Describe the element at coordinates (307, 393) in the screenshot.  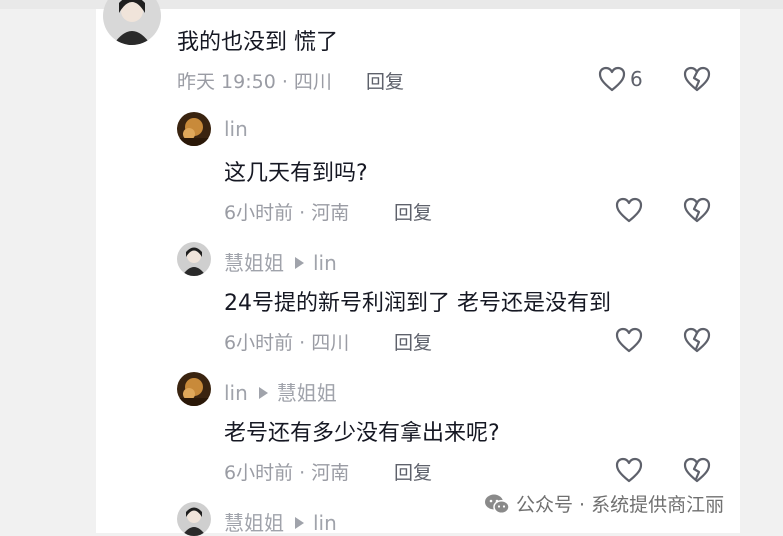
I see `reply-to-username: 慧姐姐` at that location.